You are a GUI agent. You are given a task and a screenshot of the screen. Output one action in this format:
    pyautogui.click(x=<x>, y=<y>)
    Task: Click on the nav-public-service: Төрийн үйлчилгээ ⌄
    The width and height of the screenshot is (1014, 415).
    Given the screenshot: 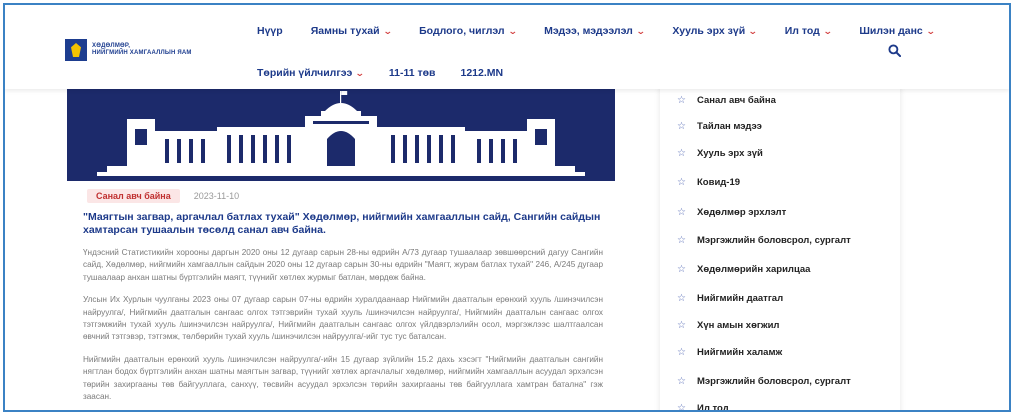 What is the action you would take?
    pyautogui.click(x=311, y=73)
    